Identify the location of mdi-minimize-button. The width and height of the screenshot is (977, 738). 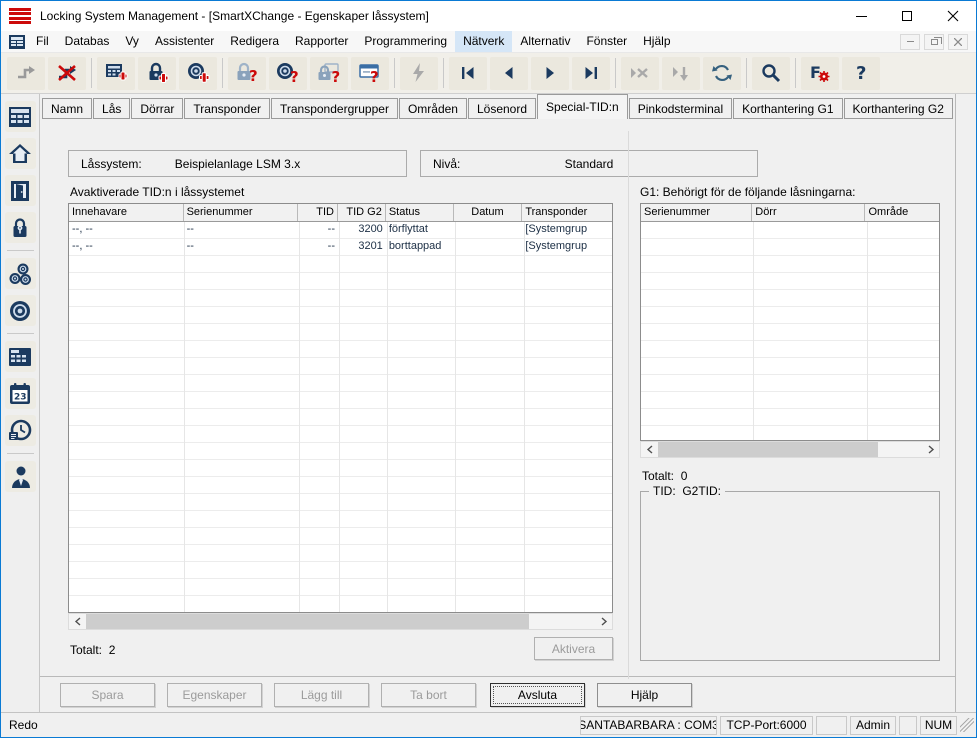
(910, 41).